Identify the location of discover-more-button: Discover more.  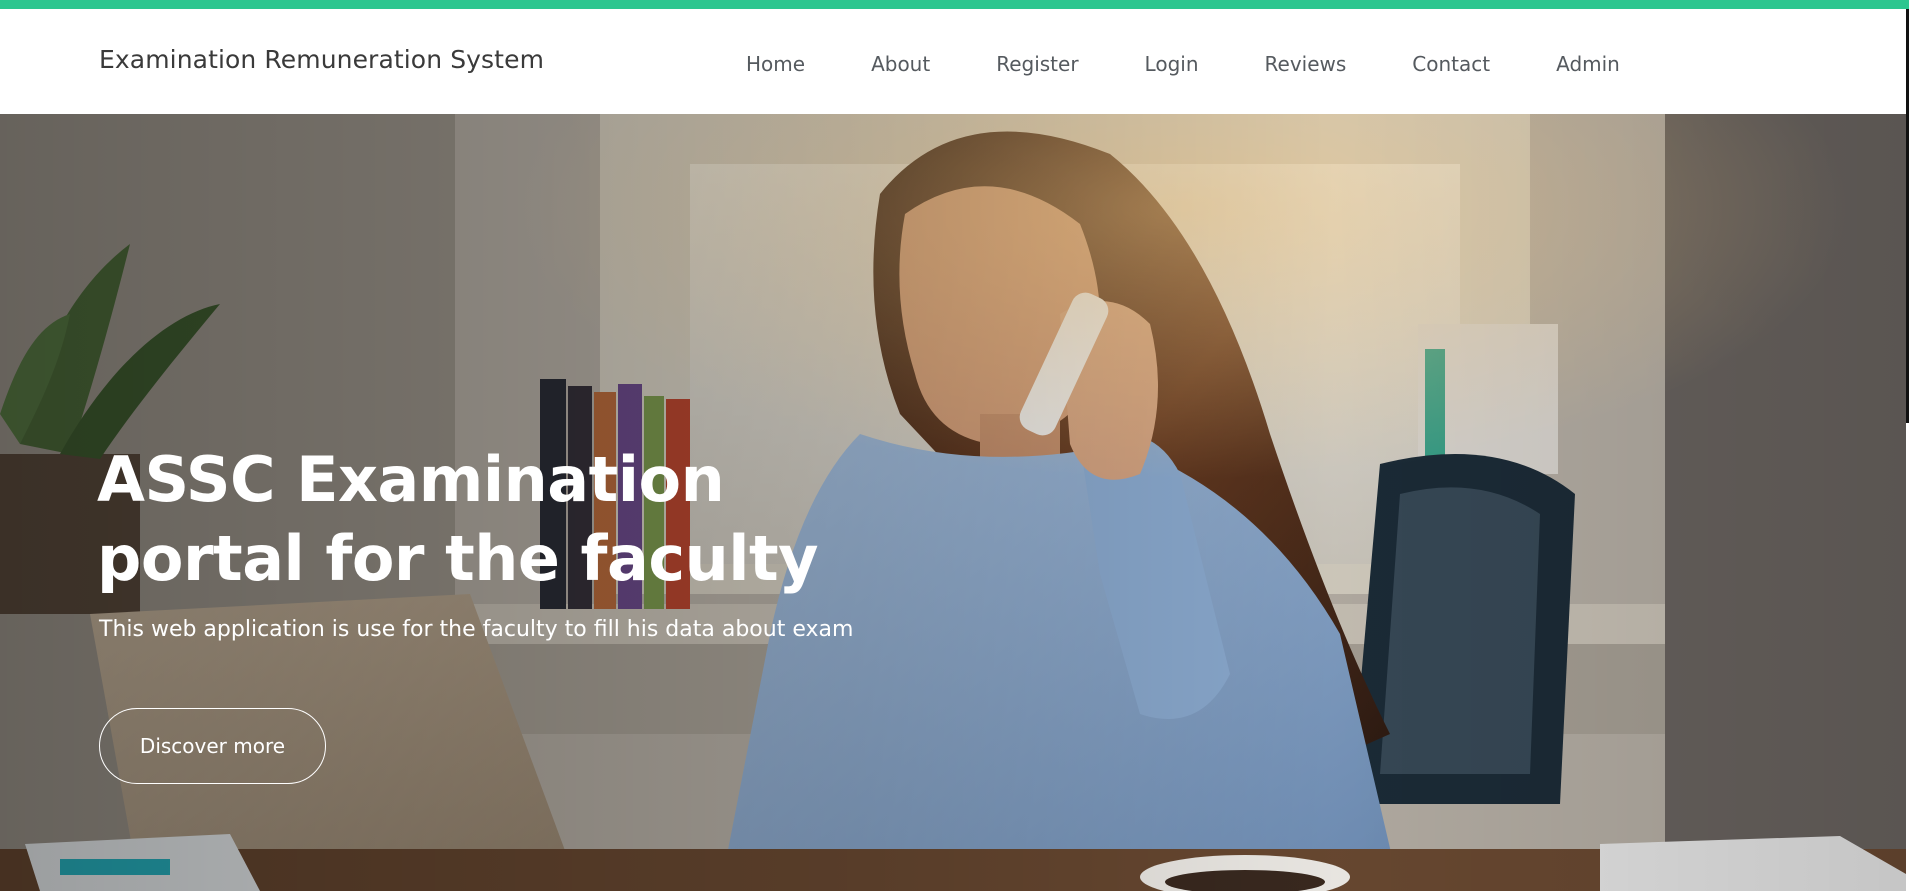
(212, 746).